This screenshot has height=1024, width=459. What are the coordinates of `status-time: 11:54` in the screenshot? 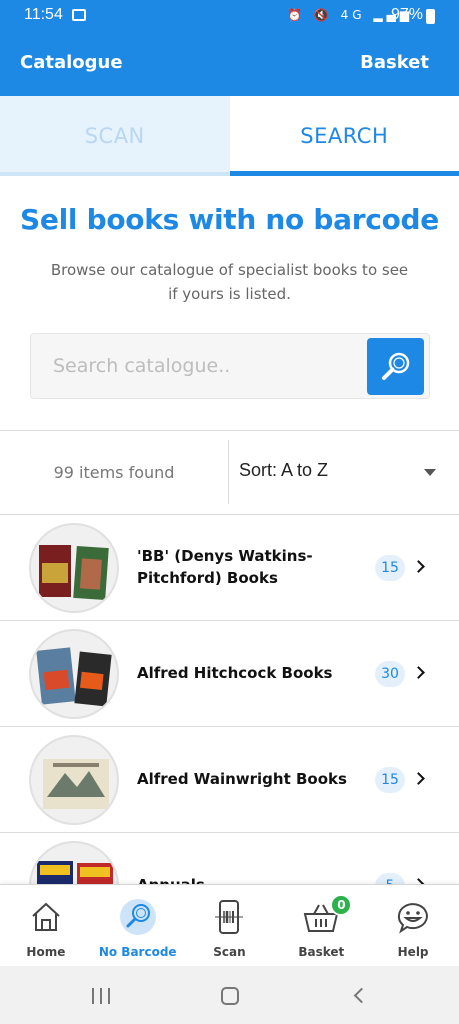 It's located at (43, 14).